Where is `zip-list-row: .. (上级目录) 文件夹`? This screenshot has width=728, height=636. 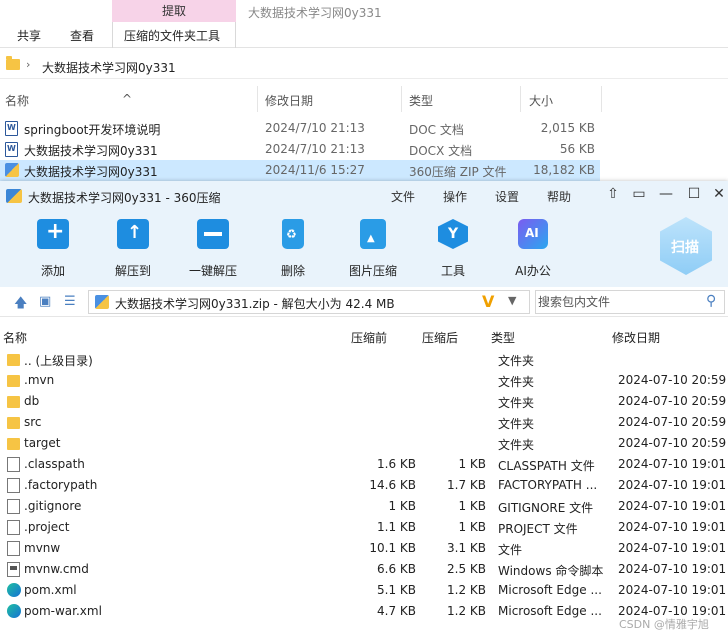 zip-list-row: .. (上级目录) 文件夹 is located at coordinates (364, 359).